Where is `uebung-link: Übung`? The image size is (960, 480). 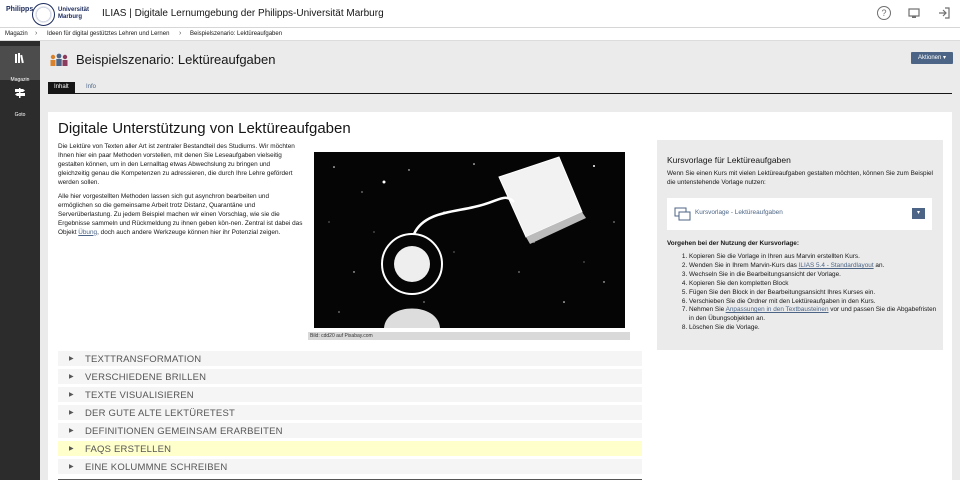
uebung-link: Übung is located at coordinates (87, 232).